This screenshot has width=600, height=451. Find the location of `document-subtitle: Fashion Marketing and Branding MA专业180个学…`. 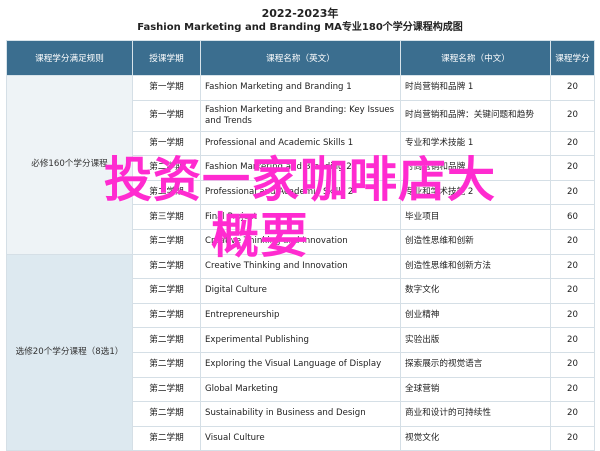

document-subtitle: Fashion Marketing and Branding MA专业180个学… is located at coordinates (300, 27).